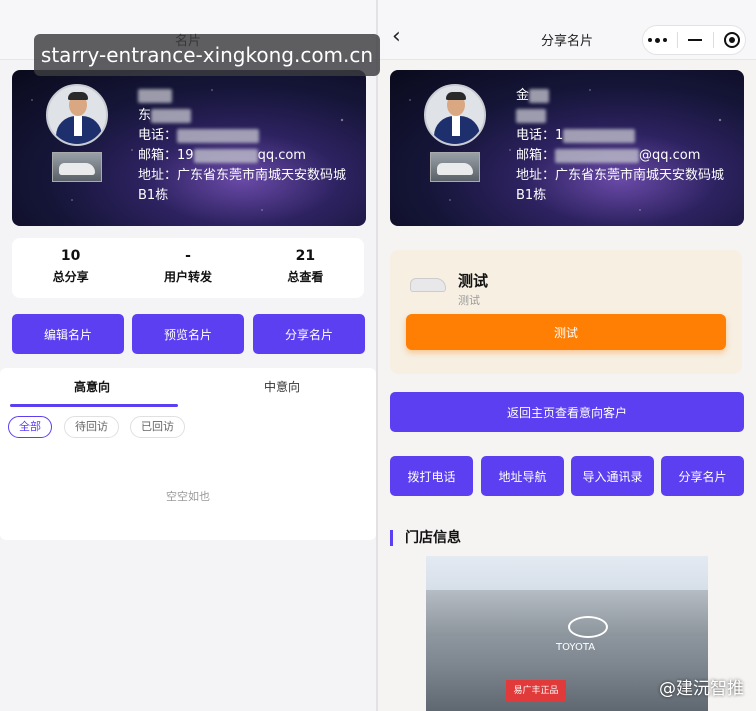  I want to click on product-name: 测试, so click(473, 281).